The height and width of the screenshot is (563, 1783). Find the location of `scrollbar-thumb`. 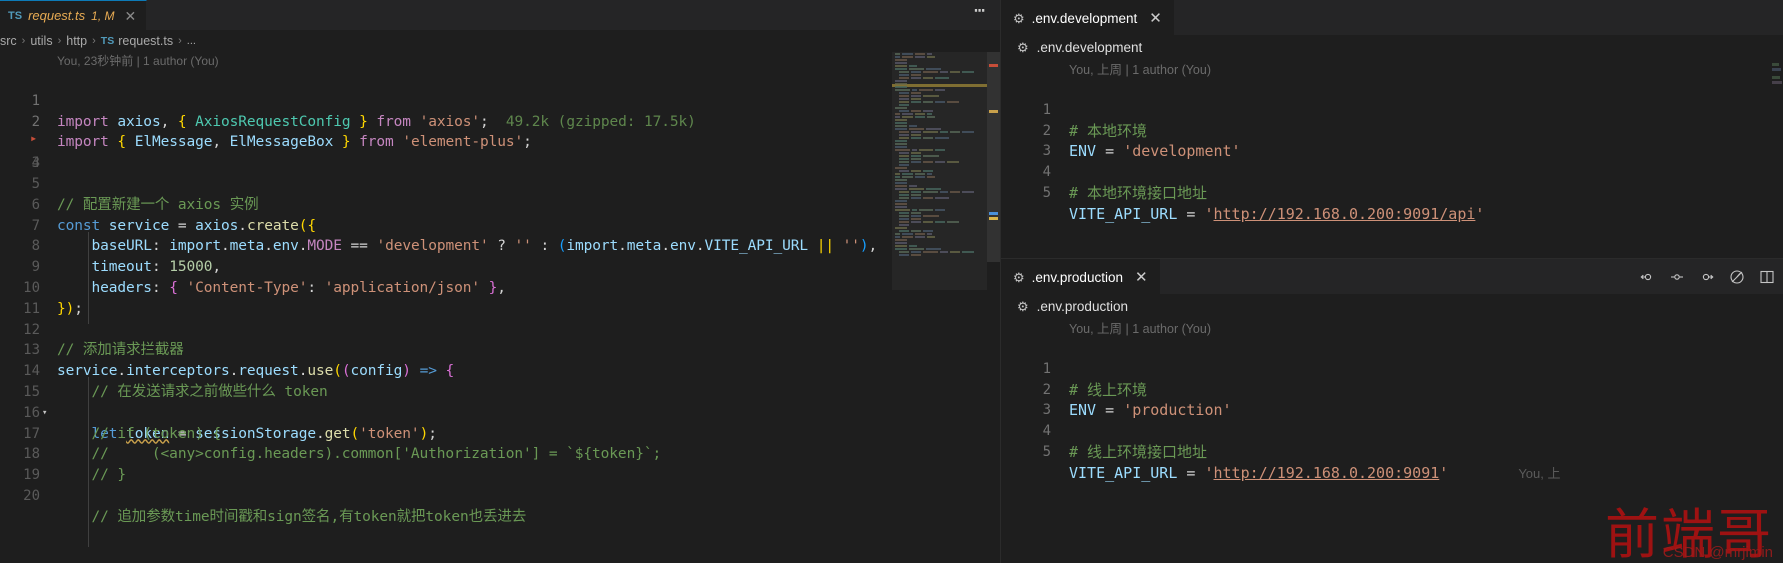

scrollbar-thumb is located at coordinates (993, 157).